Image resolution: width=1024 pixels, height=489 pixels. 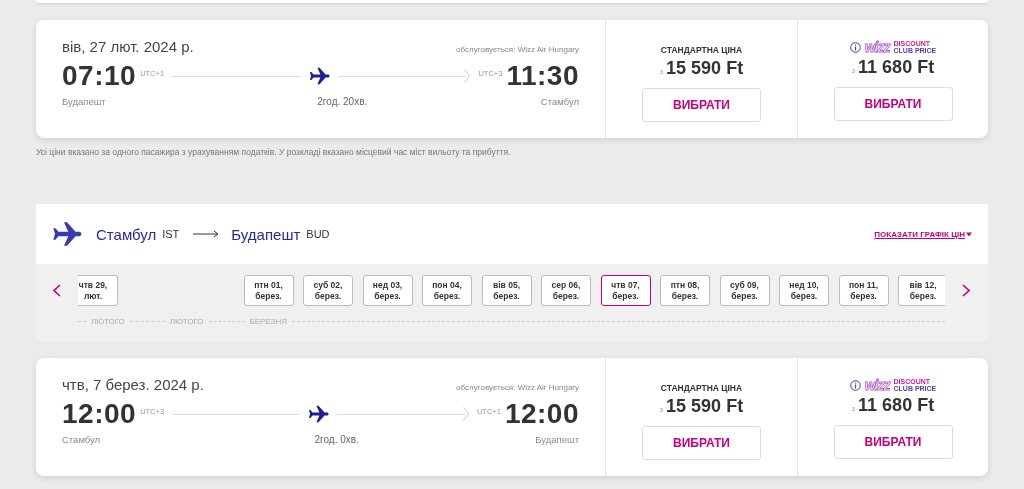 What do you see at coordinates (566, 290) in the screenshot?
I see `date-tile: сер 06, берез.` at bounding box center [566, 290].